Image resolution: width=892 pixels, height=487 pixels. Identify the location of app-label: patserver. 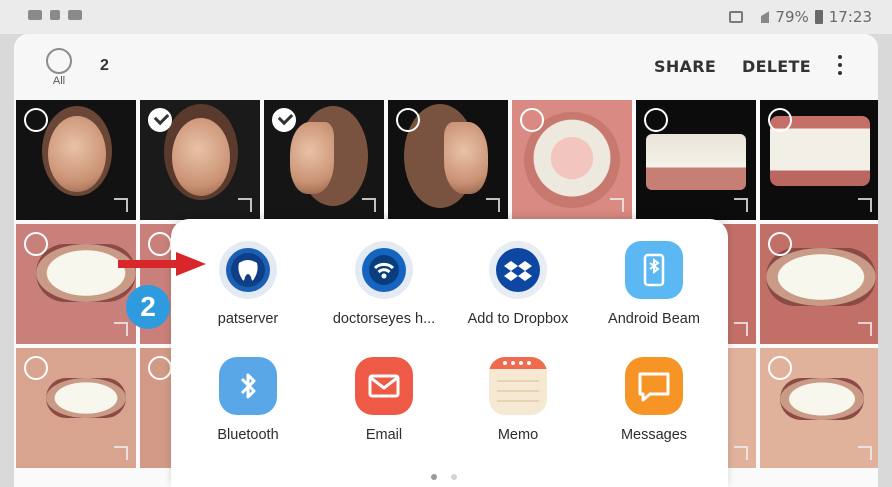
(248, 319).